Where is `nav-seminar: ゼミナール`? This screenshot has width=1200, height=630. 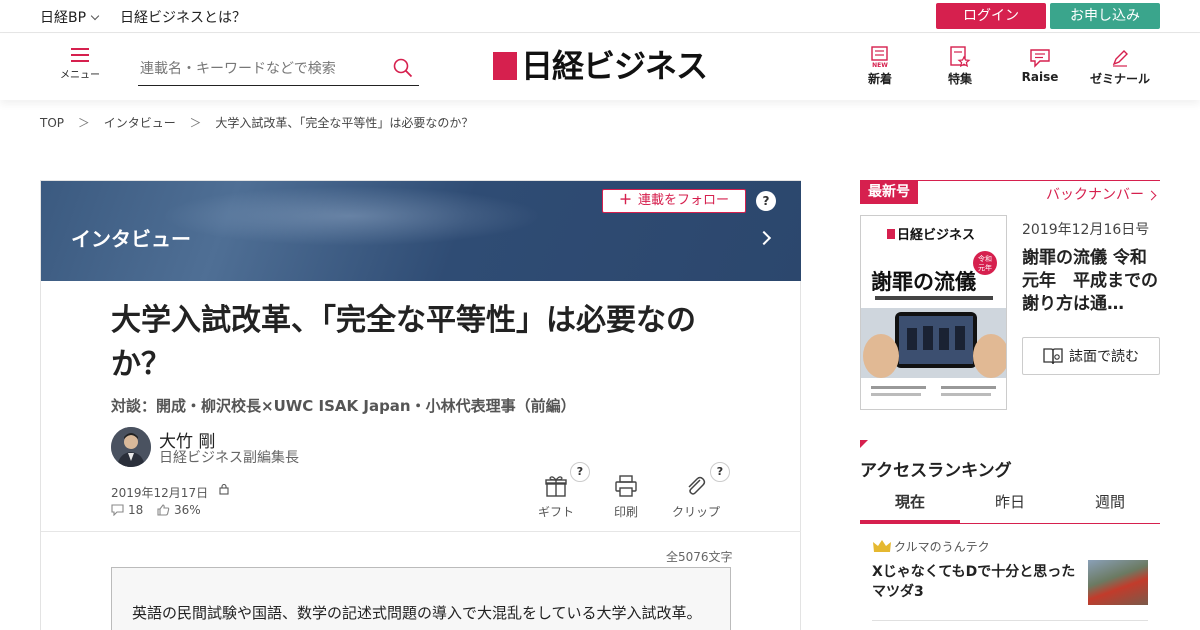
nav-seminar: ゼミナール is located at coordinates (1120, 66).